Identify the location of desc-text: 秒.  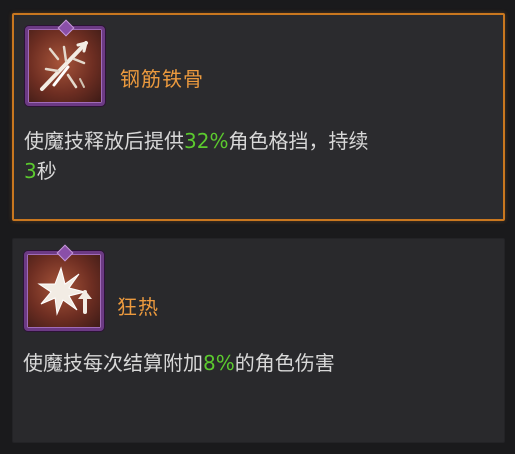
(46, 171).